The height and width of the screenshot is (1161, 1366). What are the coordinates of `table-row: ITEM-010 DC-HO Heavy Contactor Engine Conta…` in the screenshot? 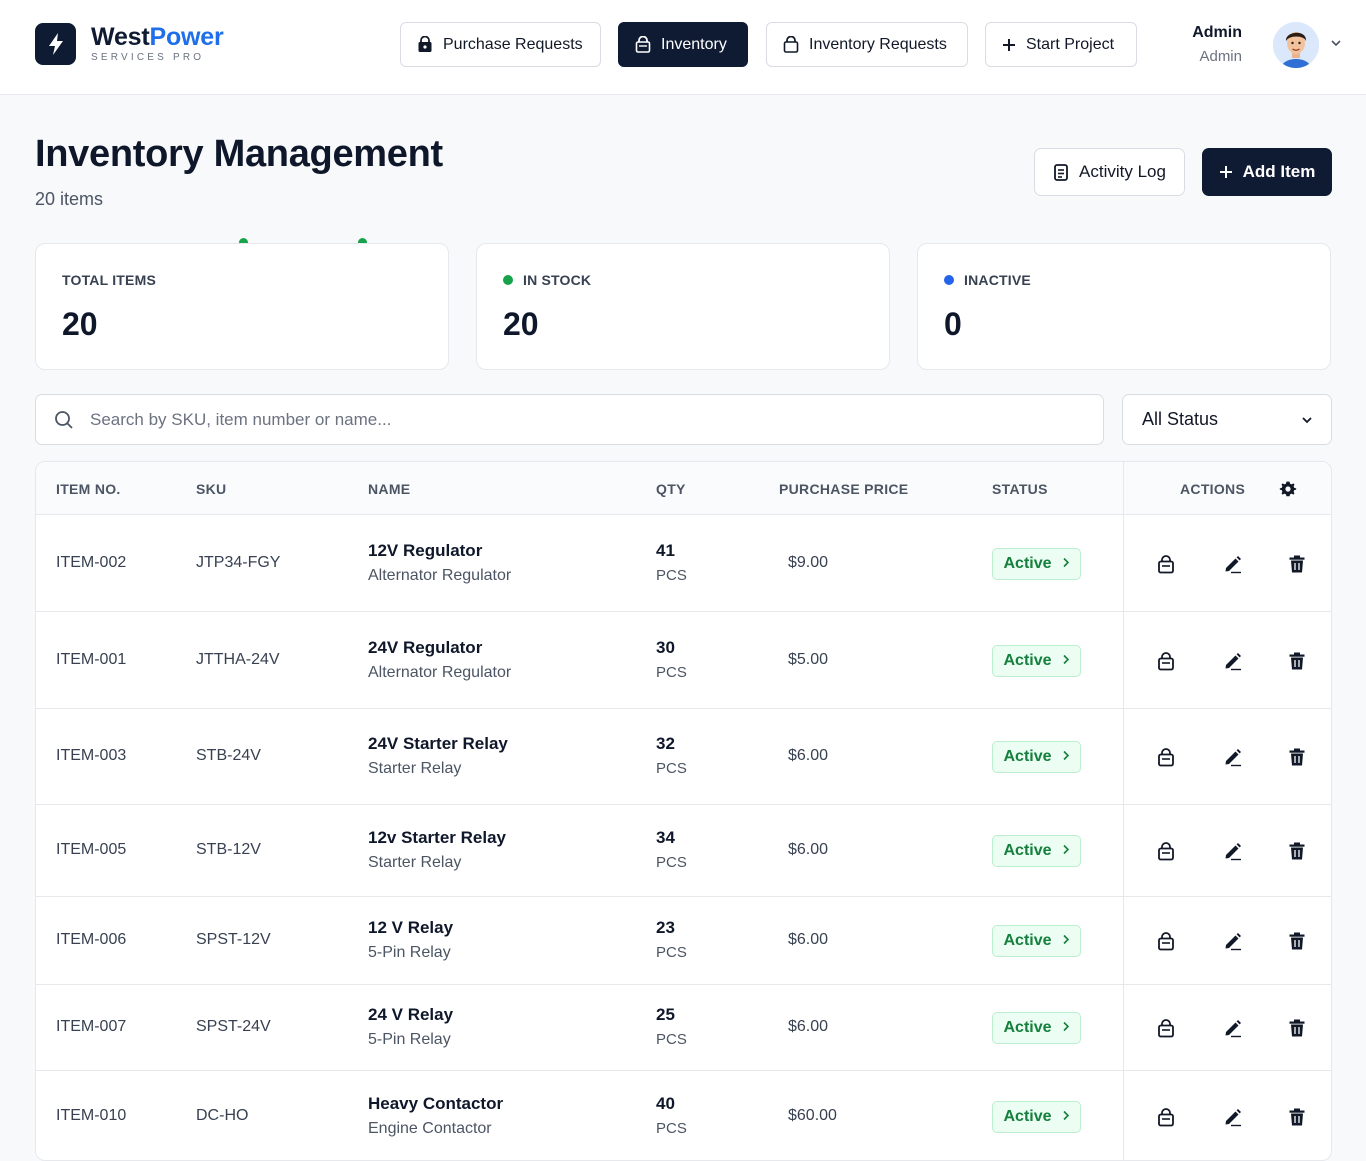 It's located at (683, 1115).